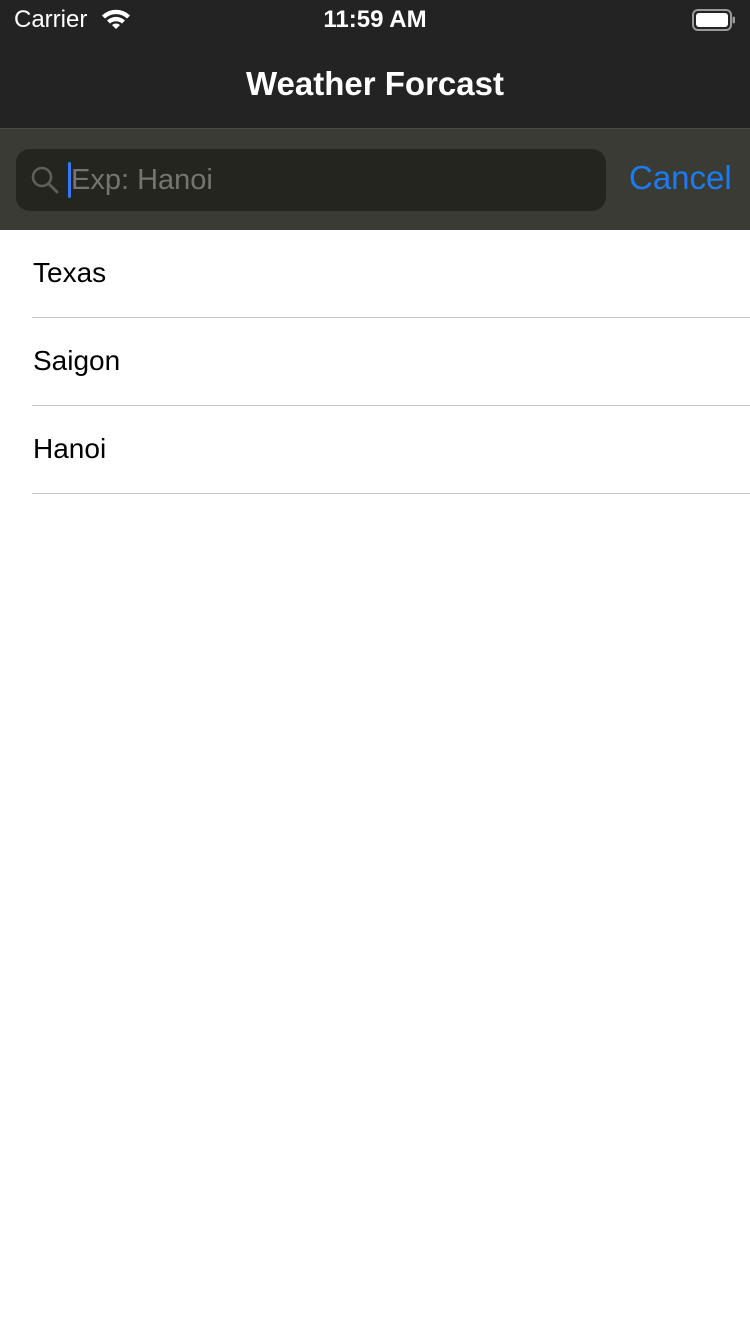 This screenshot has height=1334, width=750. What do you see at coordinates (70, 448) in the screenshot?
I see `list-item-label: Hanoi` at bounding box center [70, 448].